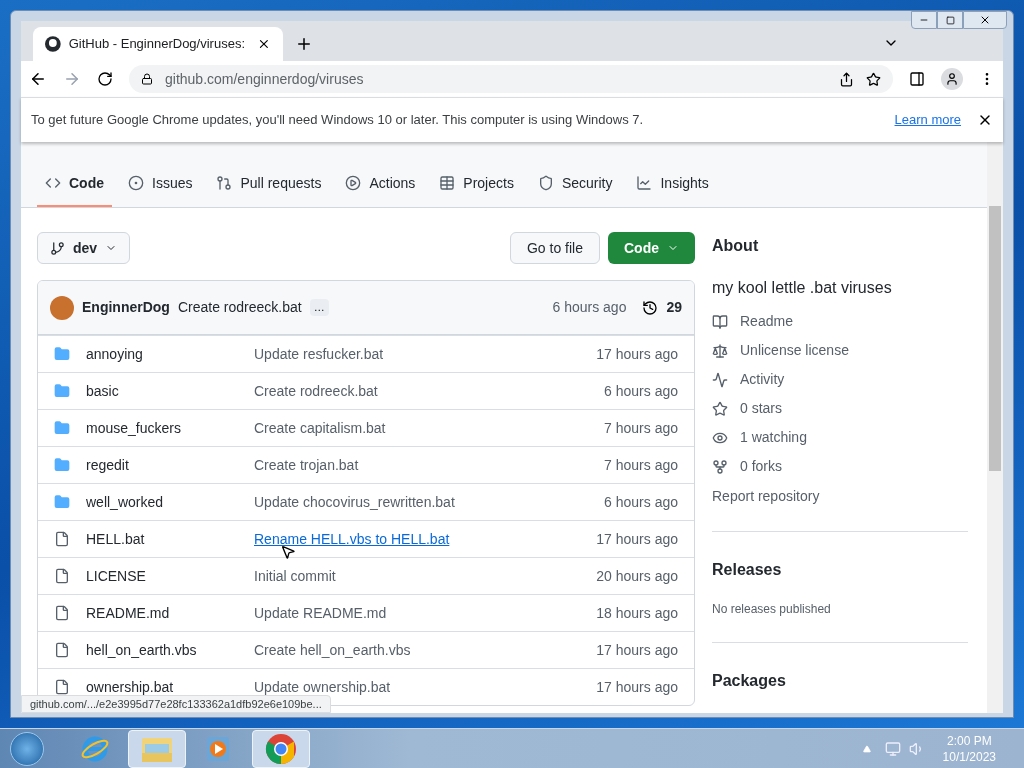 The image size is (1024, 768). Describe the element at coordinates (736, 246) in the screenshot. I see `about-heading: About` at that location.